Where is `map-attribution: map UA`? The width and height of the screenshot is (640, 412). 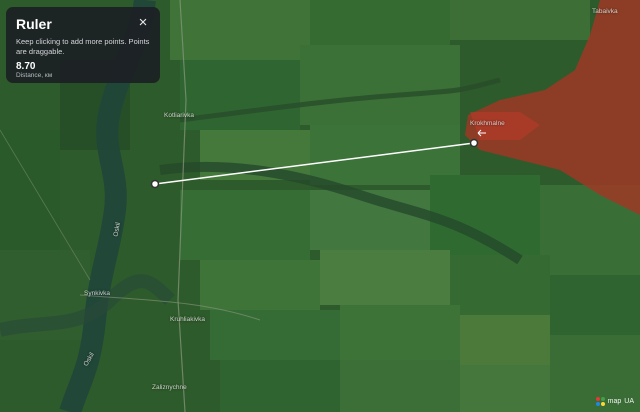 map-attribution: map UA is located at coordinates (614, 401).